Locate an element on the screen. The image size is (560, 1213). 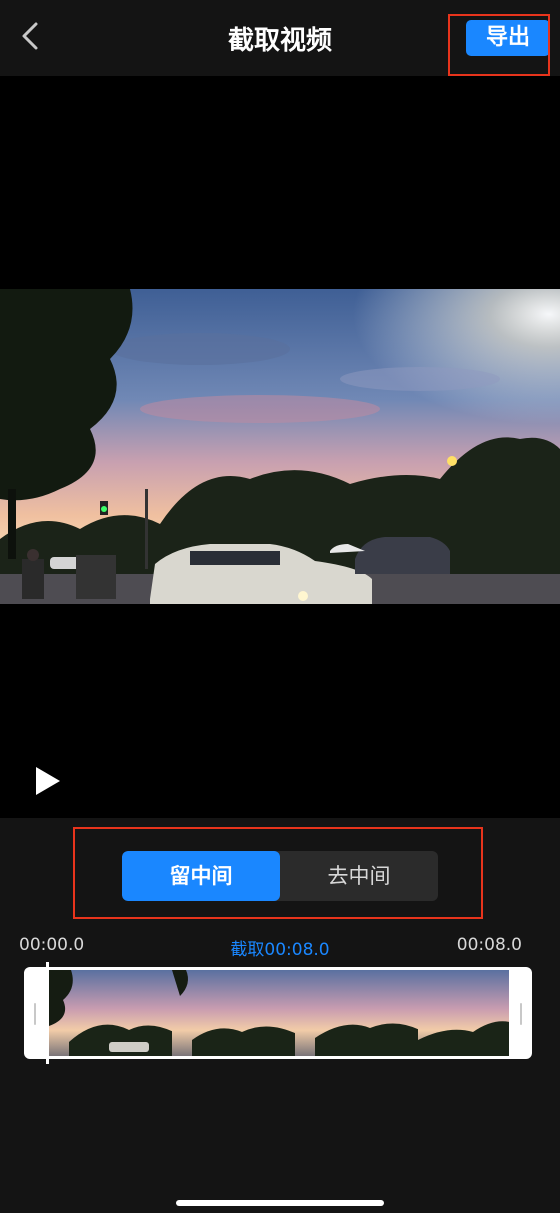
chevron-left-icon is located at coordinates (30, 36).